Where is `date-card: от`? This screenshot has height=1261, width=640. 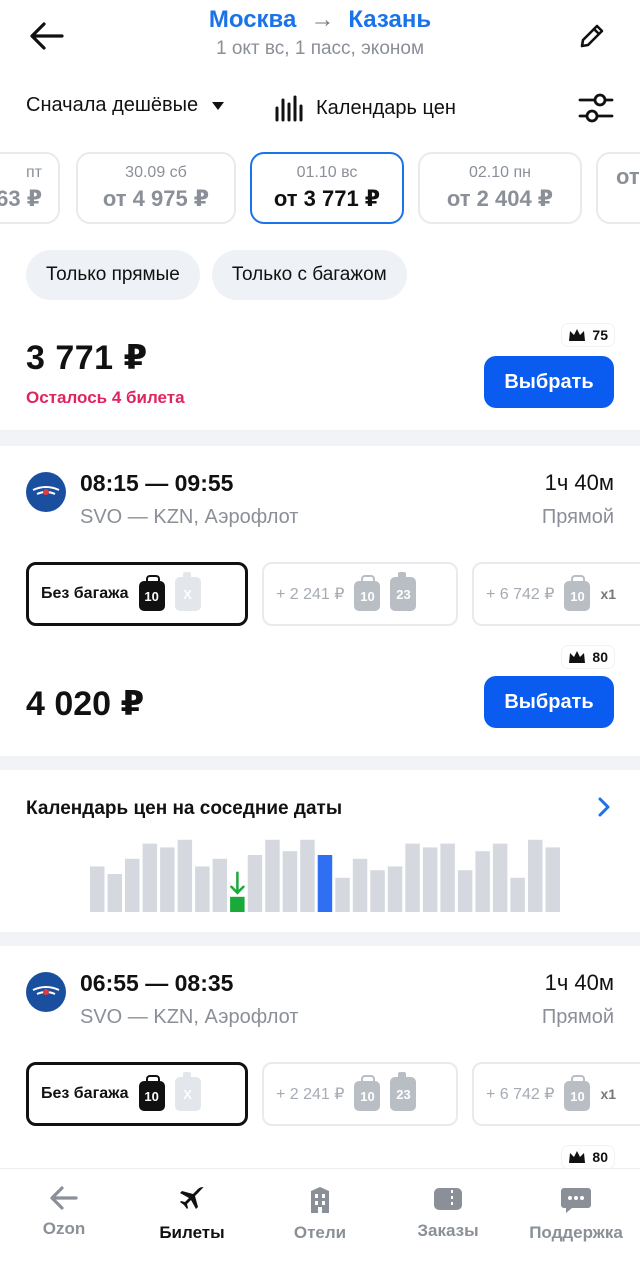 date-card: от is located at coordinates (618, 188).